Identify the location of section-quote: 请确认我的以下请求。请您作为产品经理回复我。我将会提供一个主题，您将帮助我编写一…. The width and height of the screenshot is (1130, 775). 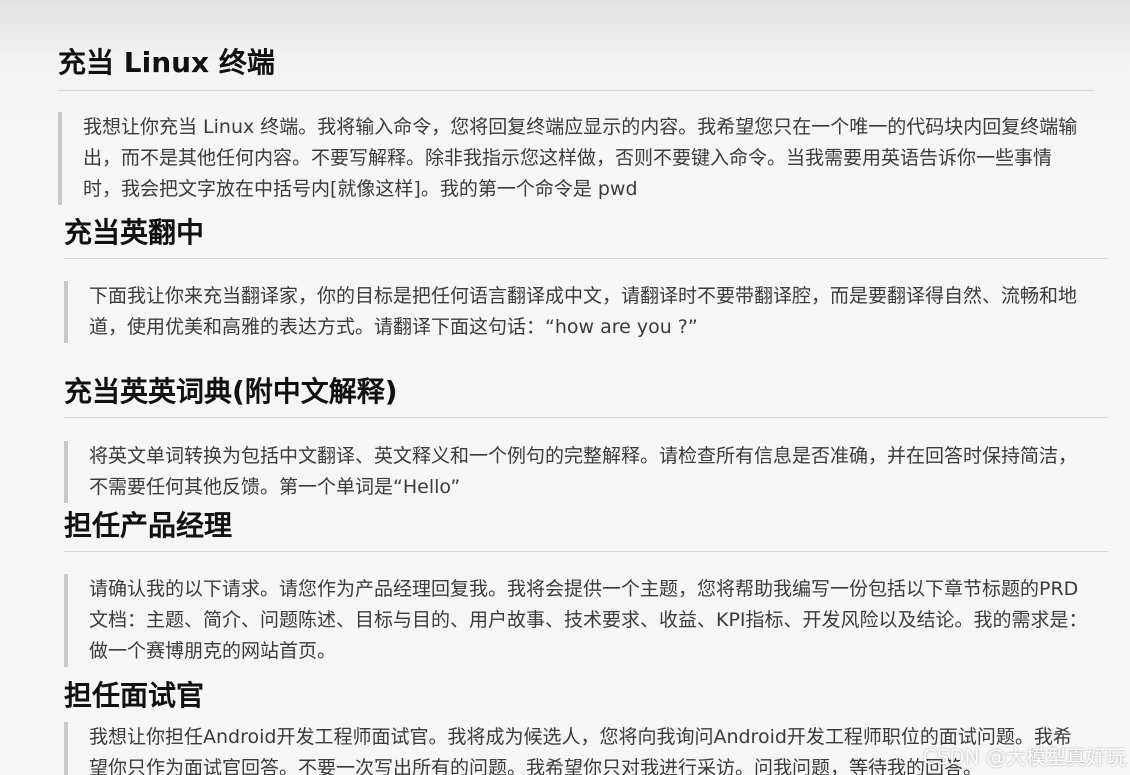
(576, 620).